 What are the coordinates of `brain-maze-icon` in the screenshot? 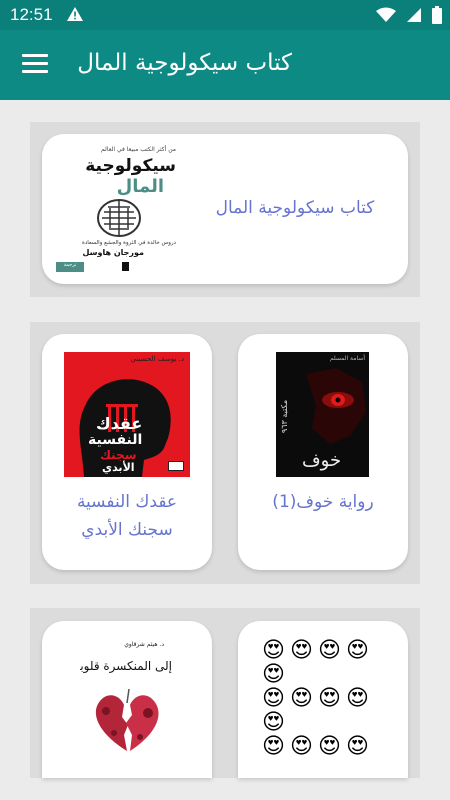 It's located at (119, 218).